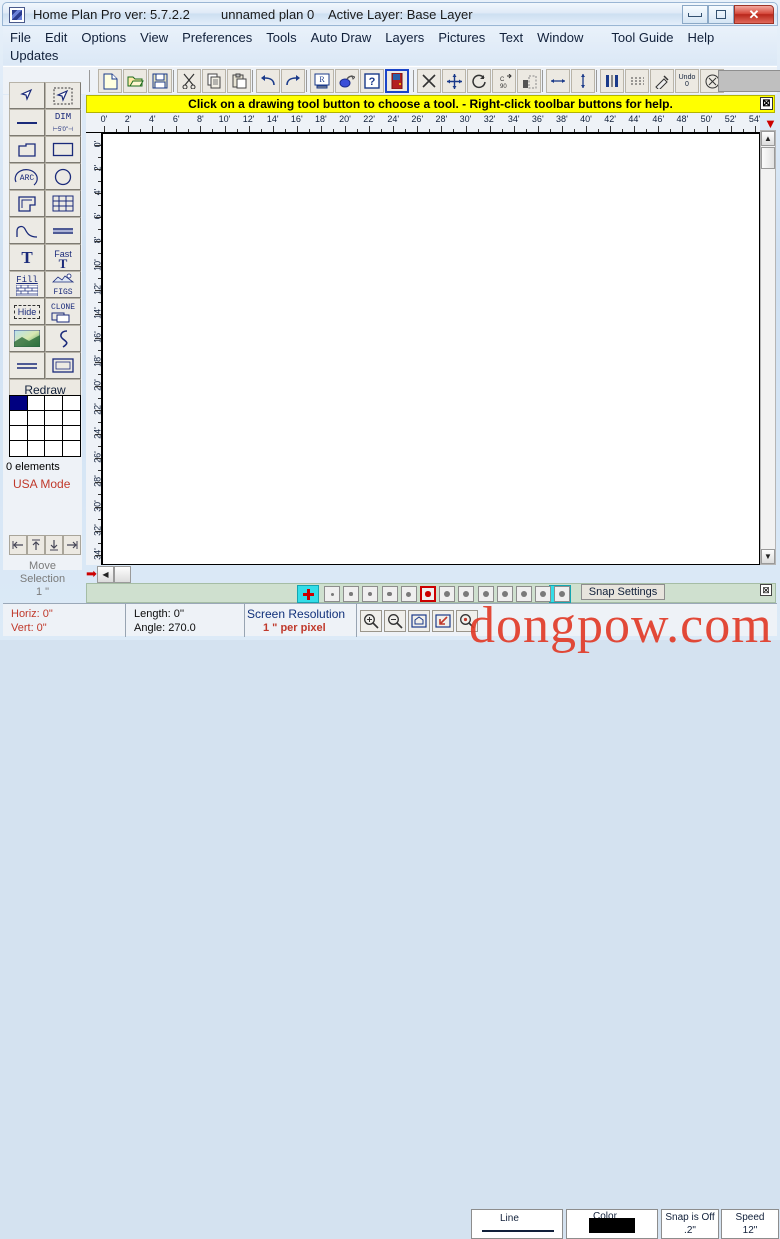 The width and height of the screenshot is (780, 1239). What do you see at coordinates (479, 81) in the screenshot?
I see `rotate-circle-icon` at bounding box center [479, 81].